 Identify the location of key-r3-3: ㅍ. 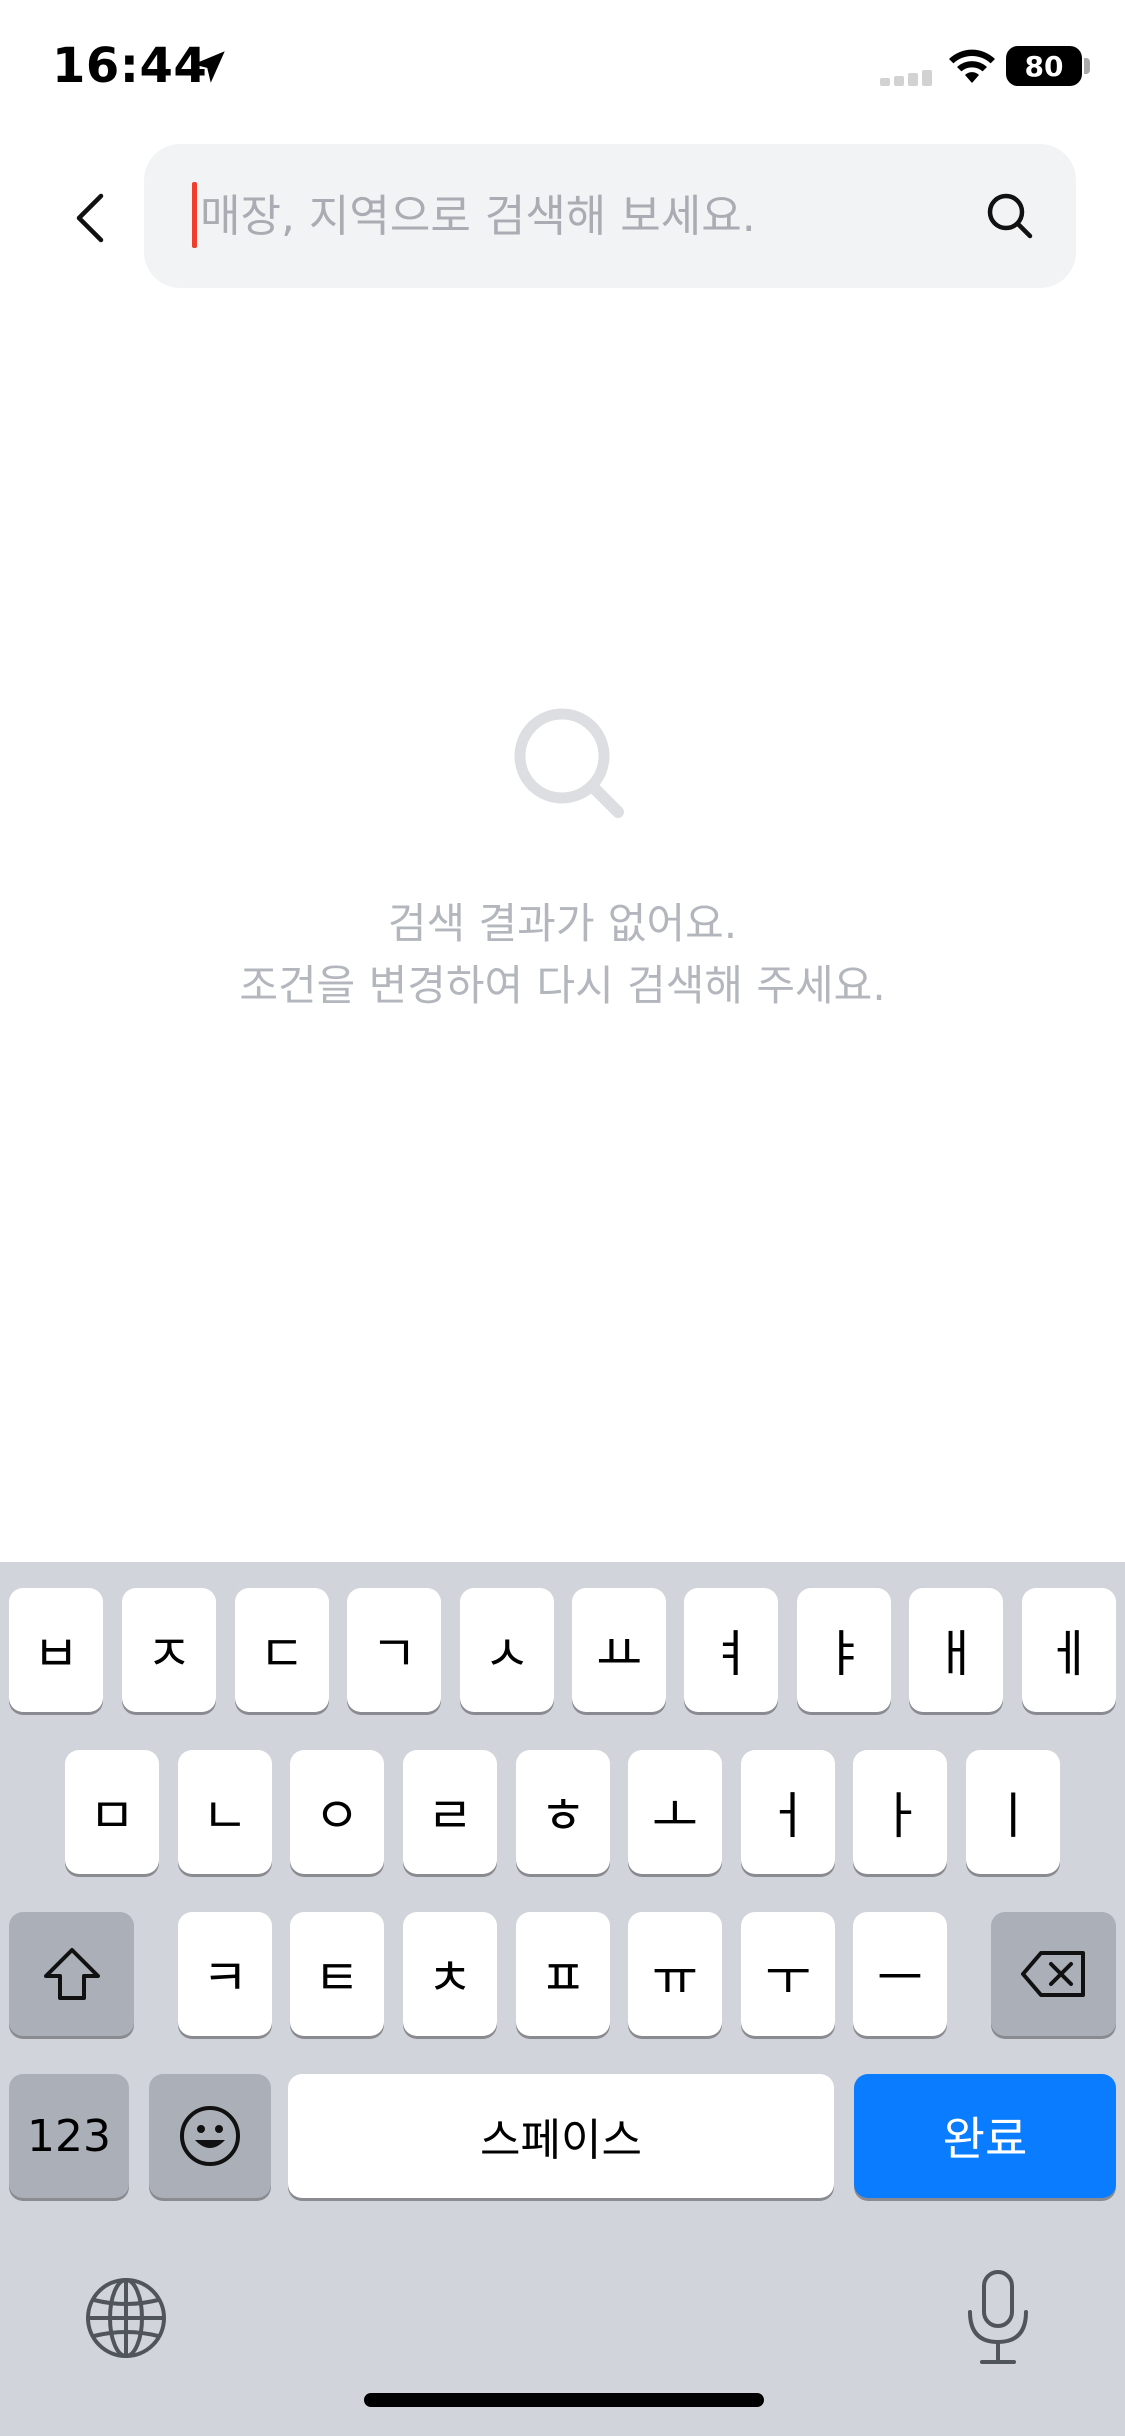
(563, 1974).